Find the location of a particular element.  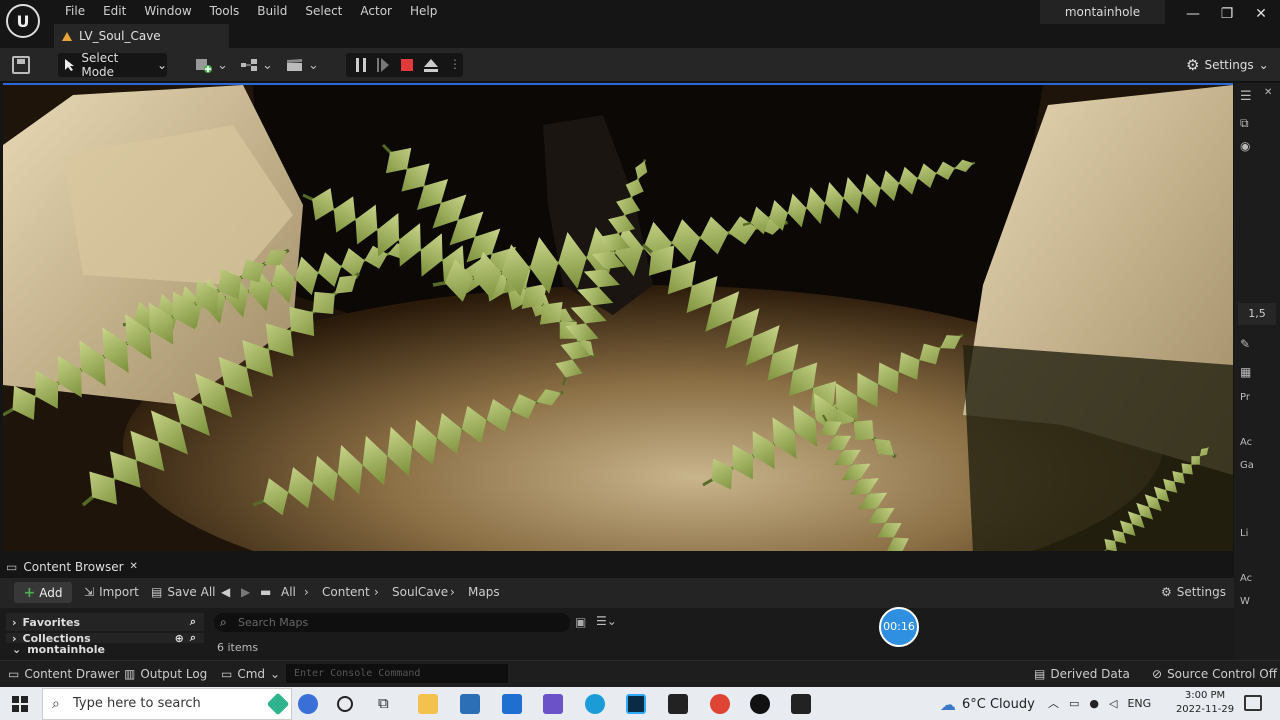

section-label-li: Li is located at coordinates (1244, 533).